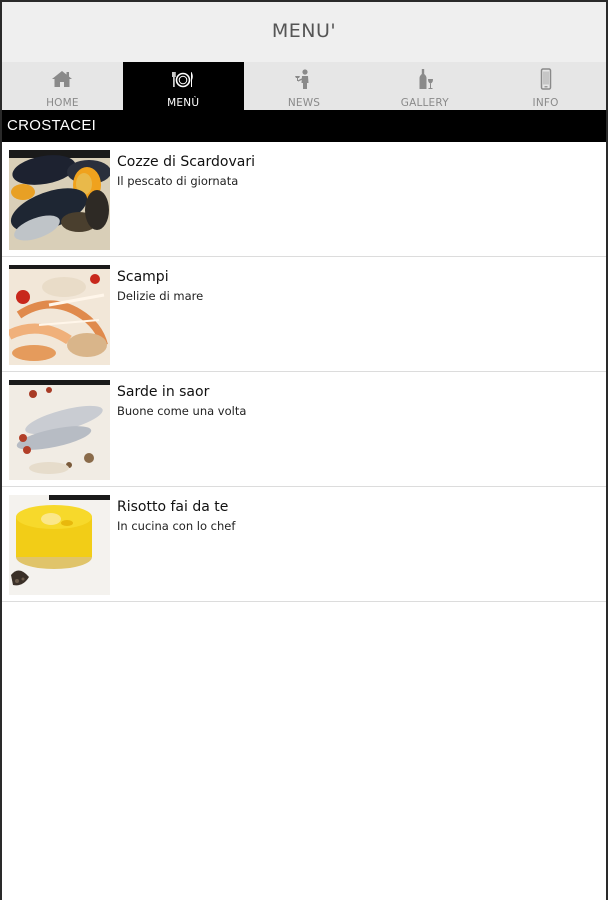 The height and width of the screenshot is (900, 608). I want to click on tab-info-label: INFO, so click(545, 103).